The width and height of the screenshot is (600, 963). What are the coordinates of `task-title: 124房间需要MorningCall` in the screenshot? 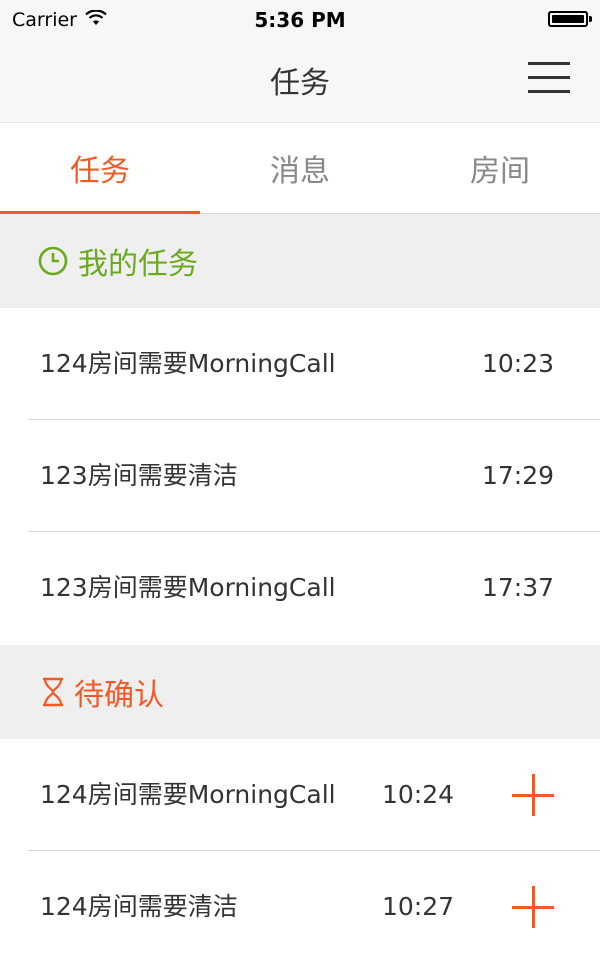 It's located at (188, 363).